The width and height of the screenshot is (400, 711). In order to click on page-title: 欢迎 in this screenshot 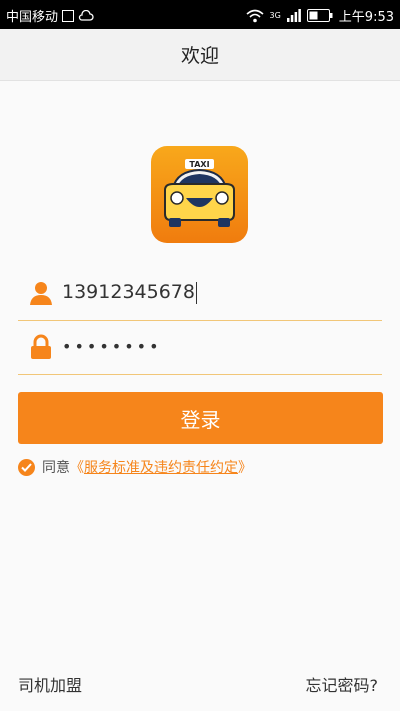, I will do `click(199, 56)`.